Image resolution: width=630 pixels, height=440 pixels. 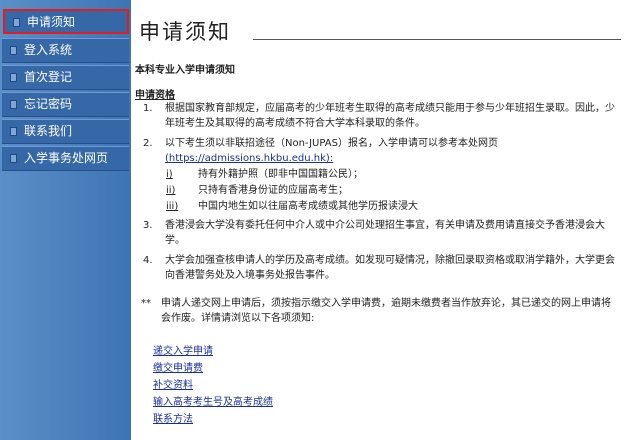 I want to click on item-number: 2., so click(x=148, y=143).